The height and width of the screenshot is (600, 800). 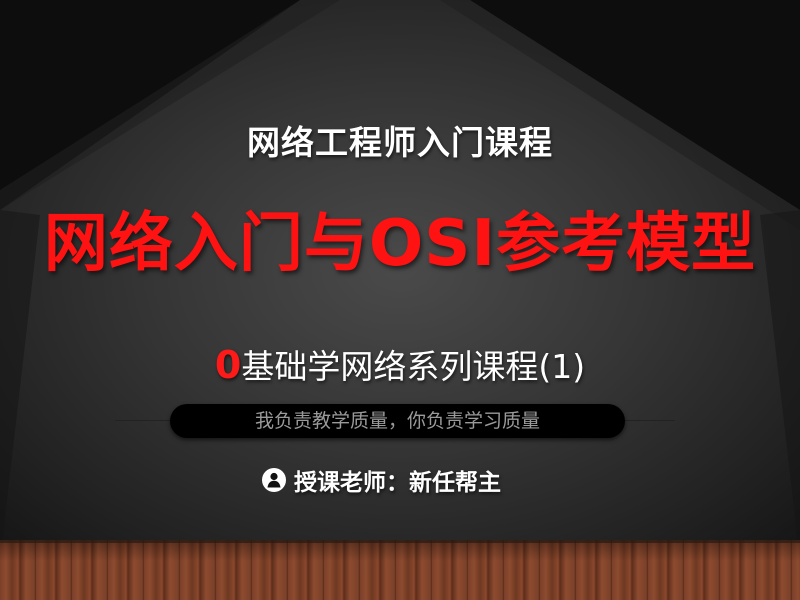 I want to click on teacher-name: 授课老师：新任帮主, so click(x=397, y=483).